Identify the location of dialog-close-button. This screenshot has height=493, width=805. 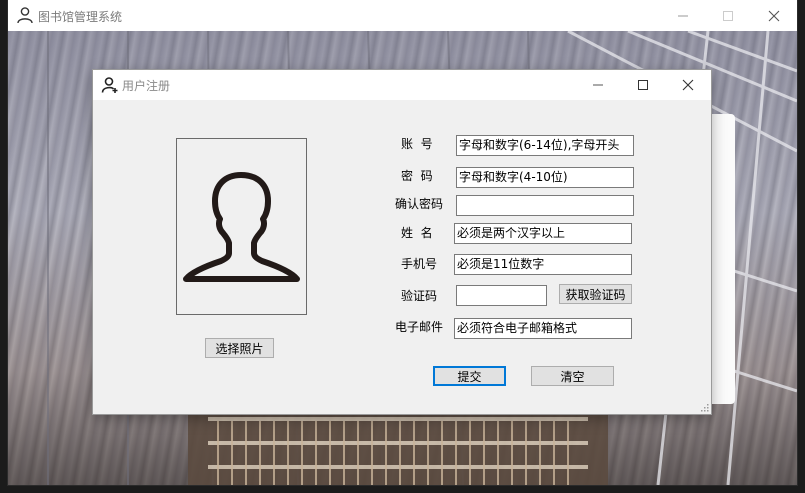
(688, 85).